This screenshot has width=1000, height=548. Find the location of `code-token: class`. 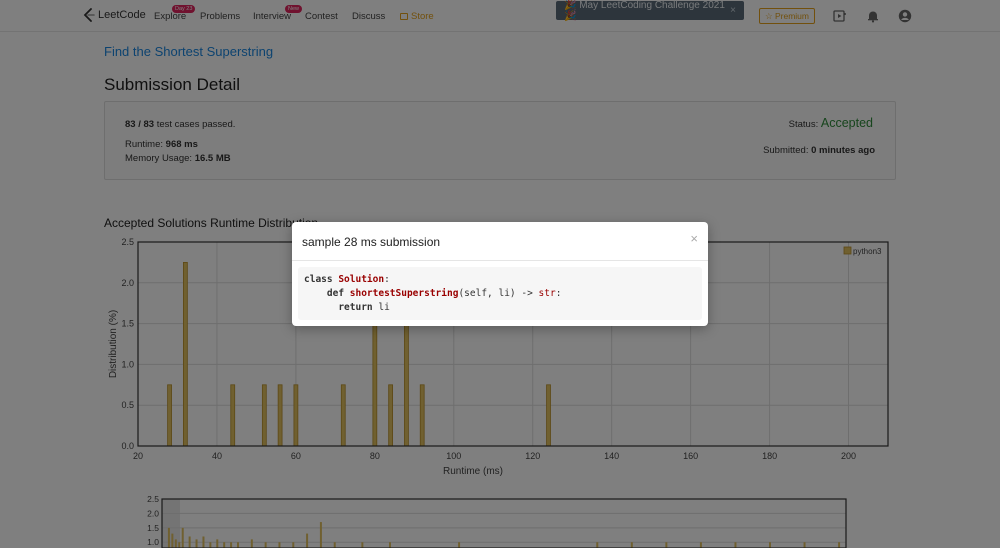

code-token: class is located at coordinates (321, 279).